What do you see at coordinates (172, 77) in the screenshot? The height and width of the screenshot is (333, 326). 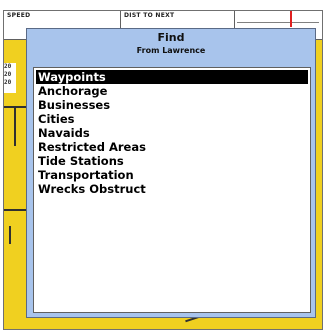 I see `list-item-waypoints: Waypoints` at bounding box center [172, 77].